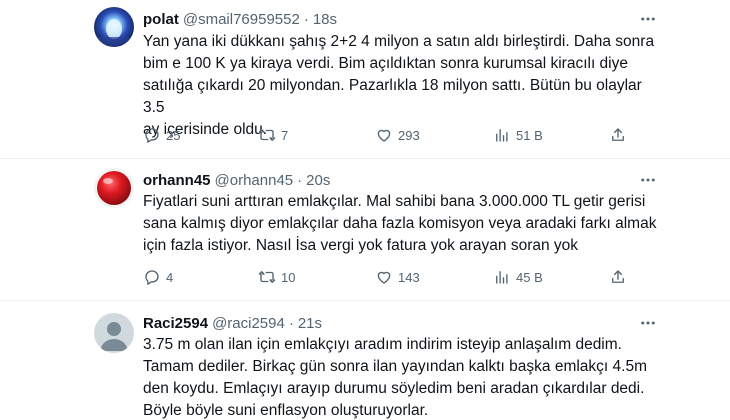 The width and height of the screenshot is (730, 420). I want to click on timestamp: 21s, so click(310, 323).